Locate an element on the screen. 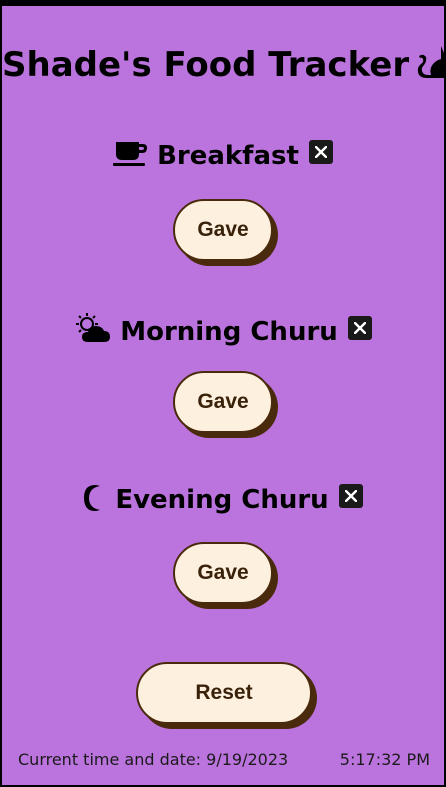 The image size is (446, 787). meal-heading-evening-churu: Evening Churu is located at coordinates (223, 501).